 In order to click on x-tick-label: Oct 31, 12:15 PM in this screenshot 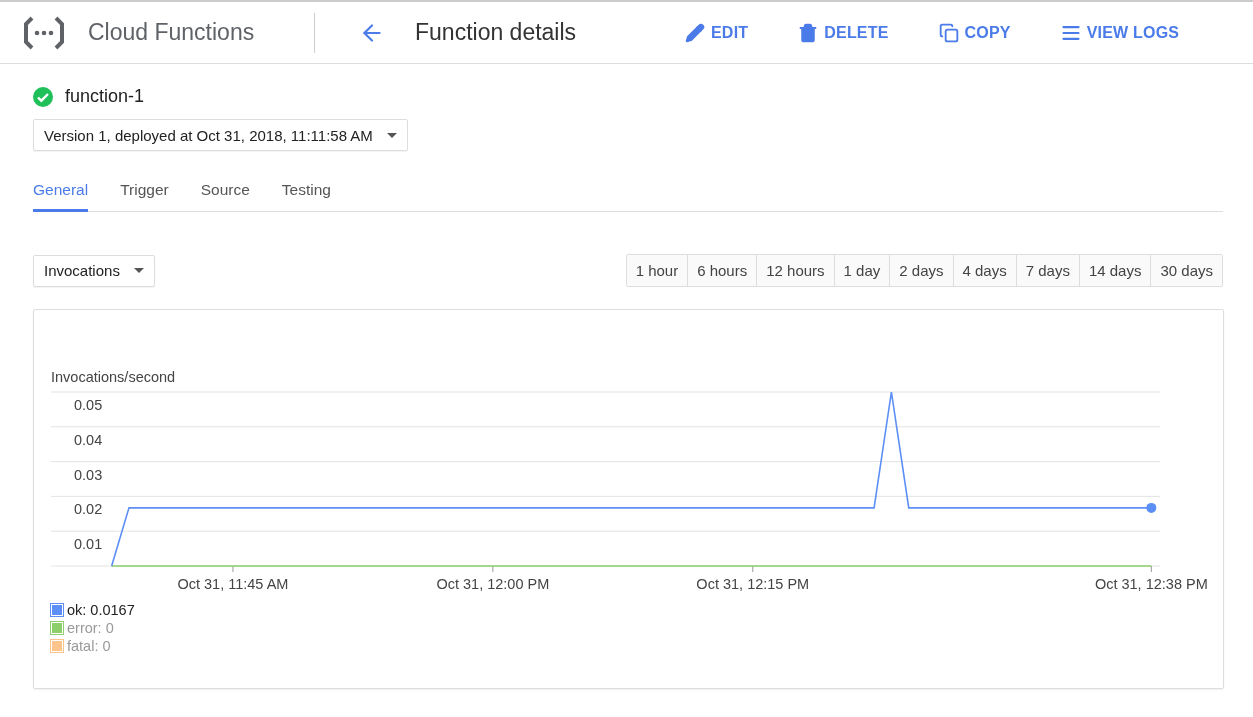, I will do `click(753, 584)`.